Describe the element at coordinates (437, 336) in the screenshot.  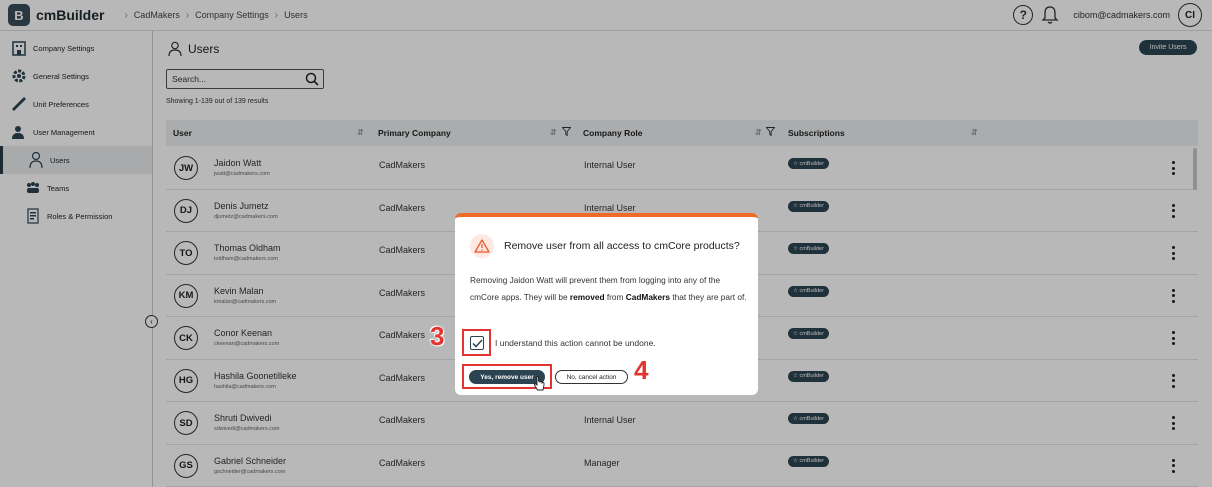
I see `step-number-3: 3` at that location.